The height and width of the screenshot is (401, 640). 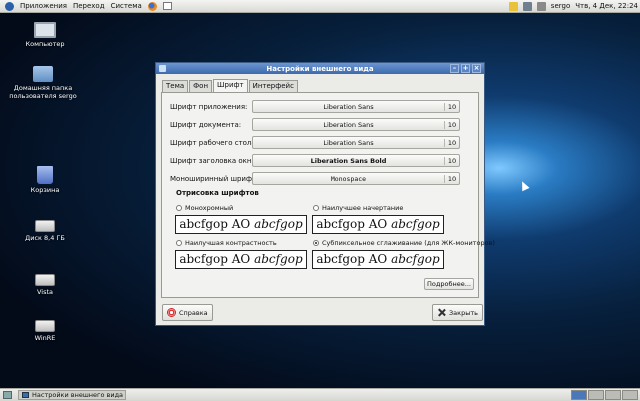 What do you see at coordinates (527, 6) in the screenshot?
I see `network-icon` at bounding box center [527, 6].